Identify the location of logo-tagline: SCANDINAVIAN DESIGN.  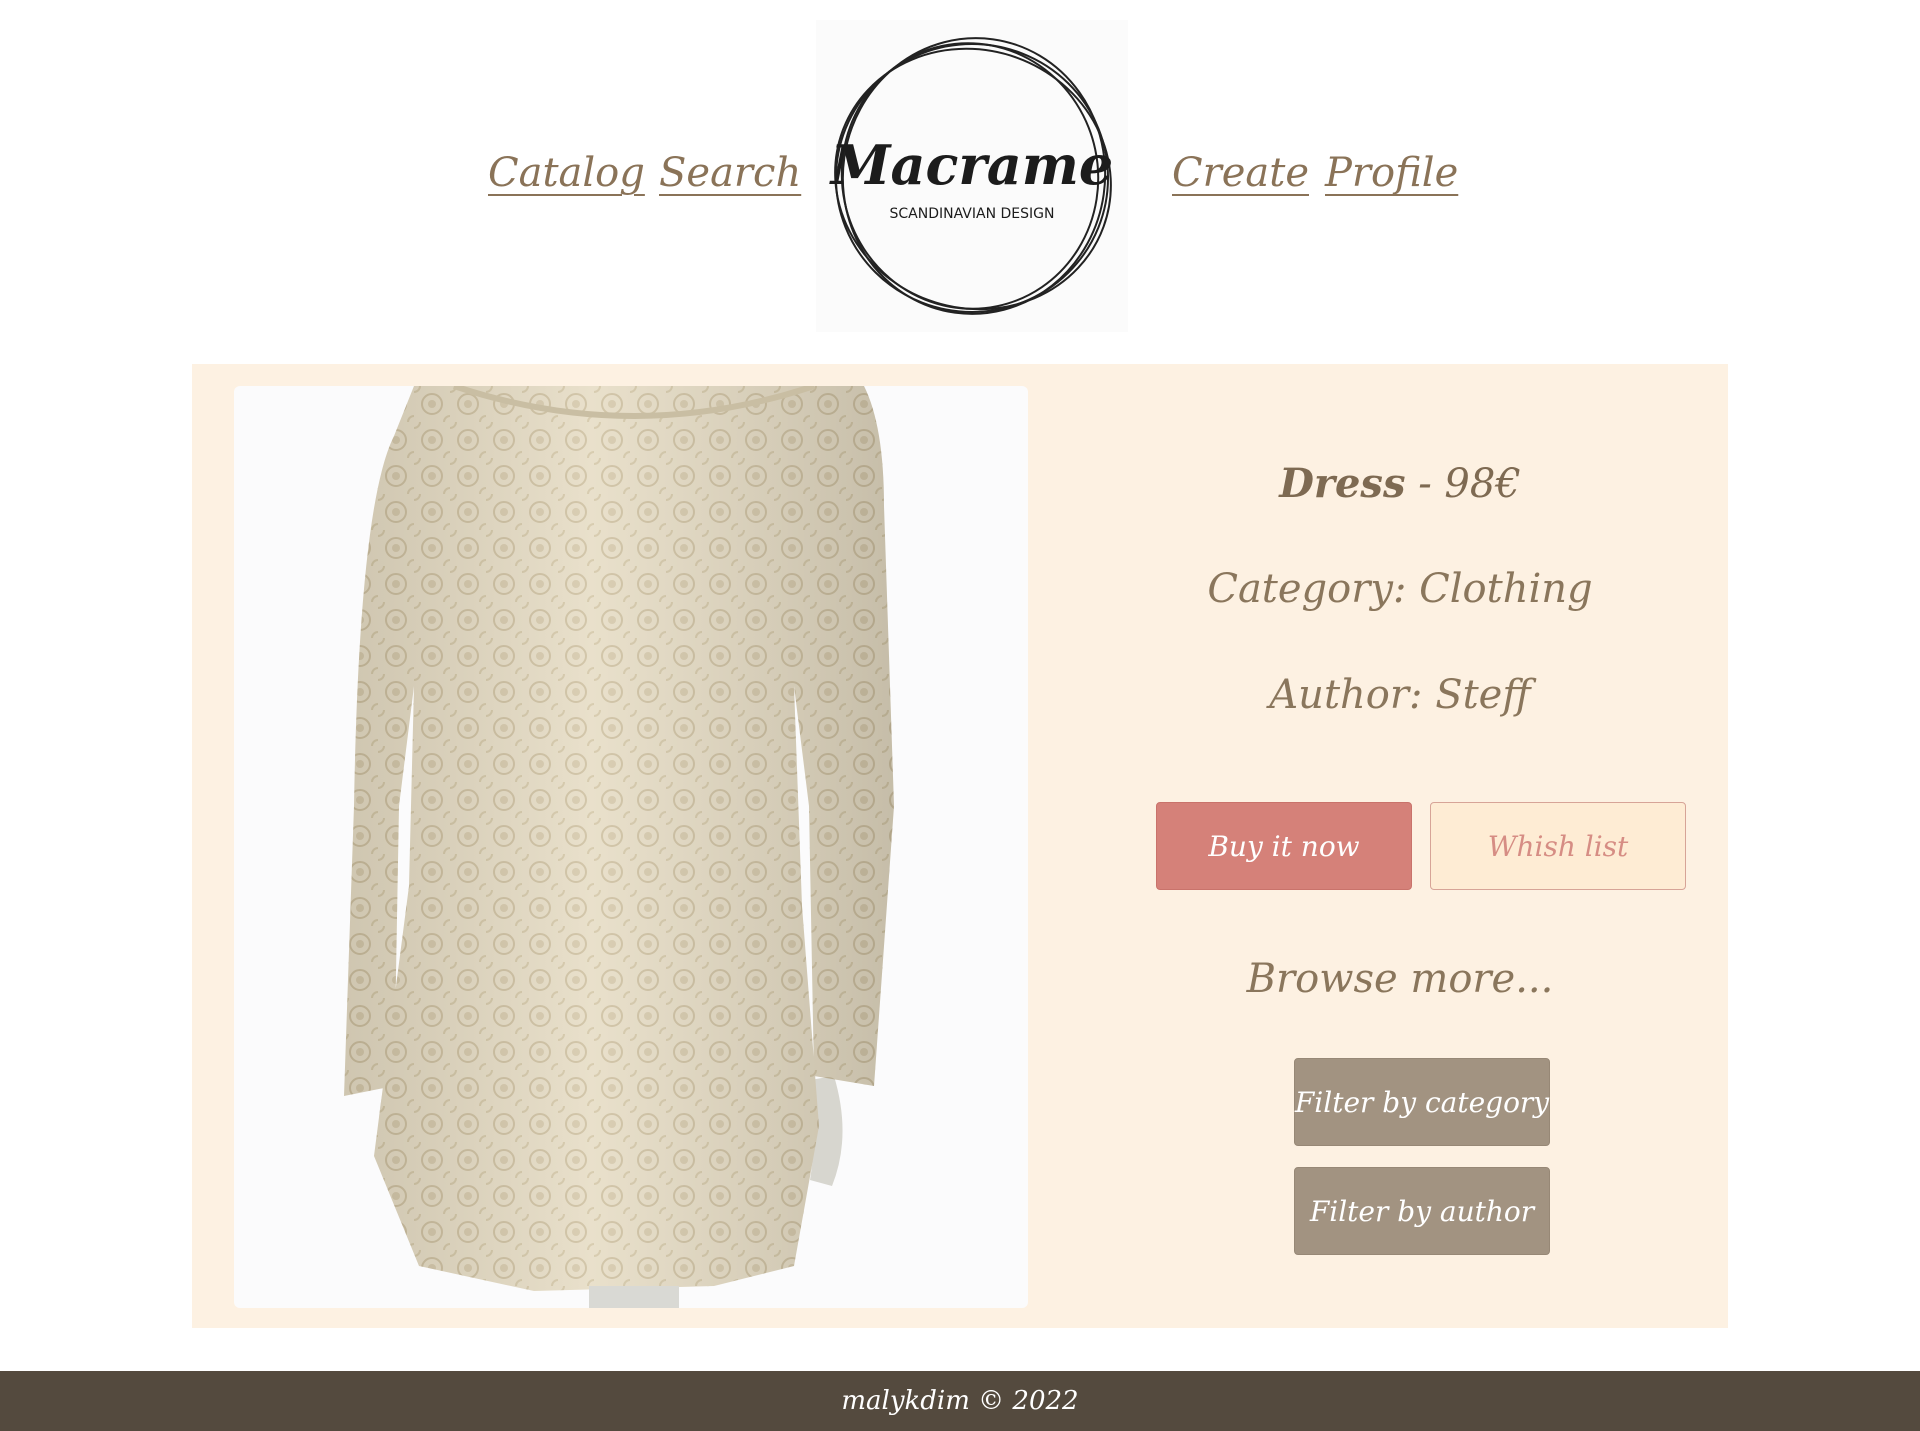
(972, 214).